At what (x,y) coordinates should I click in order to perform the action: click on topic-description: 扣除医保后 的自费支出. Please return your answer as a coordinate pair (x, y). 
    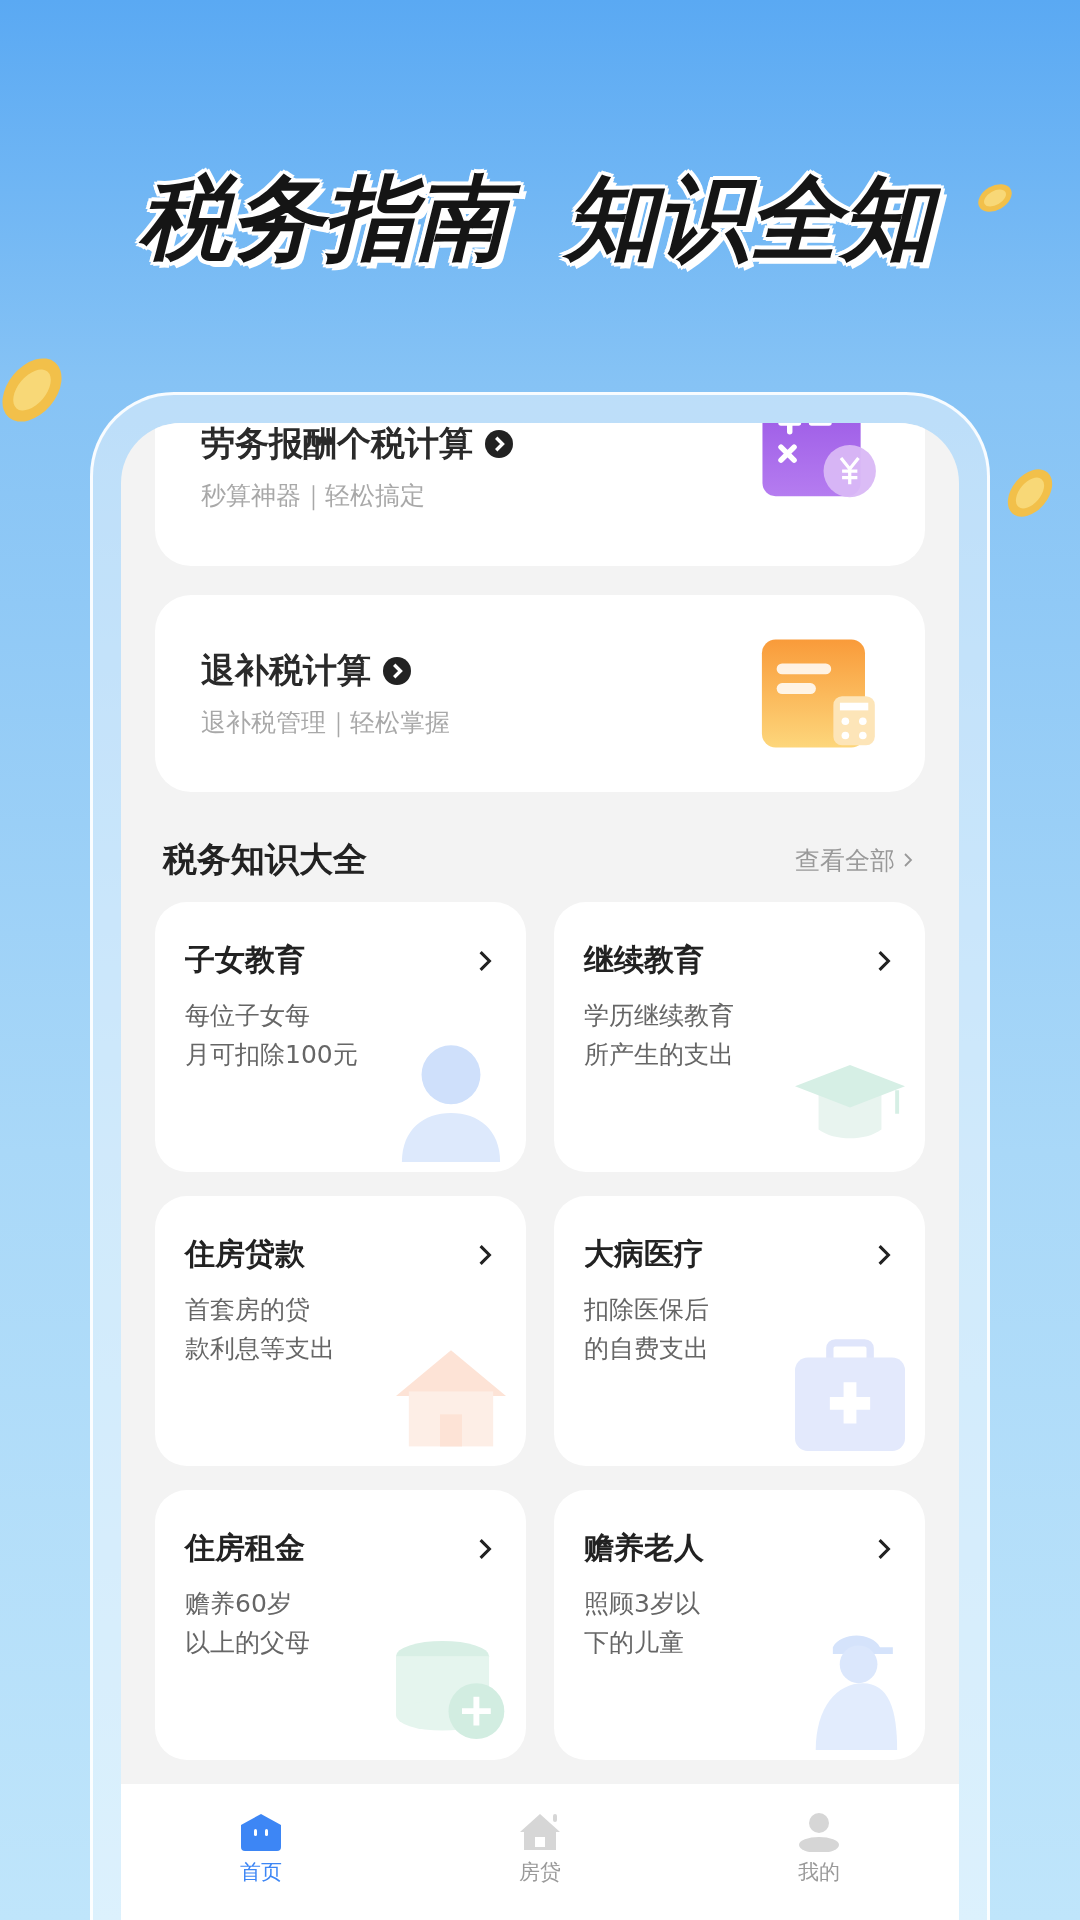
    Looking at the image, I should click on (647, 1329).